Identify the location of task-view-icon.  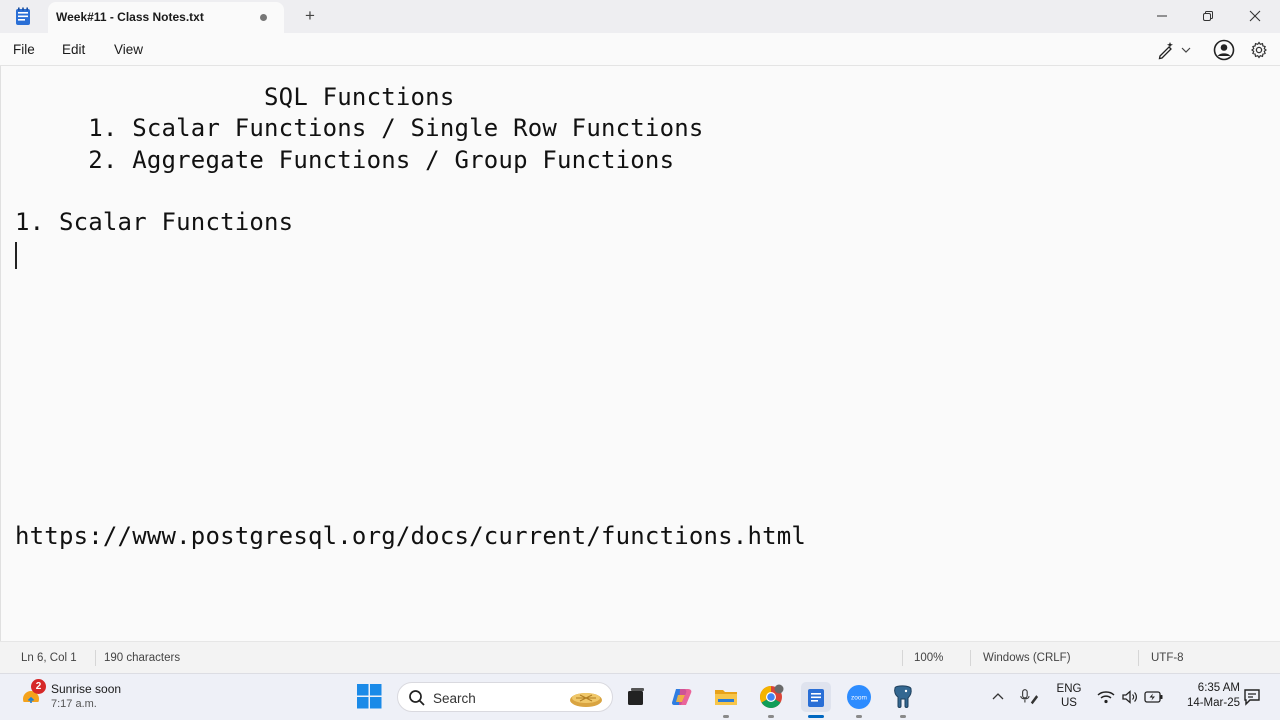
(636, 696).